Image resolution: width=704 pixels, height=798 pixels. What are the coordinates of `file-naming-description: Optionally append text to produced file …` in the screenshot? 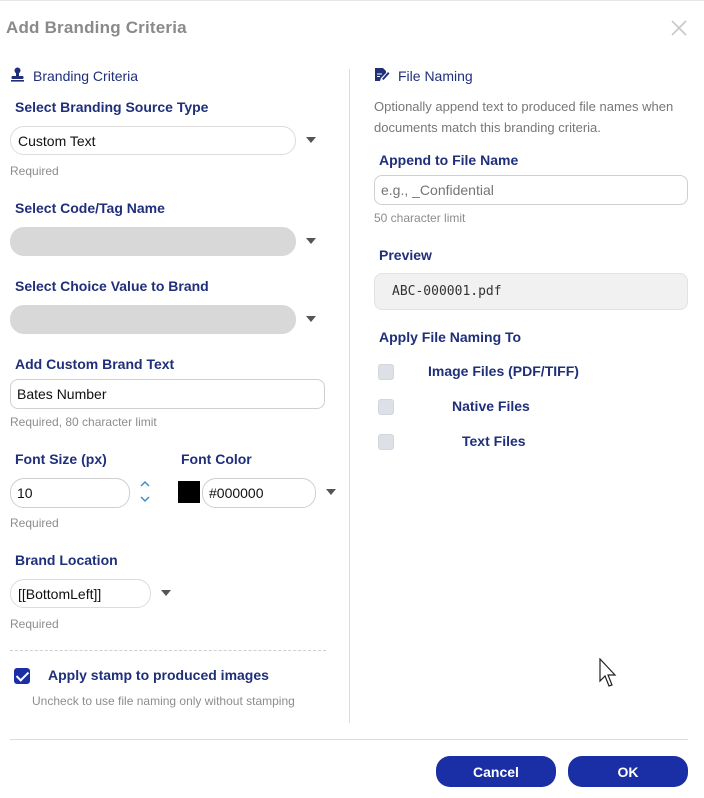 It's located at (524, 117).